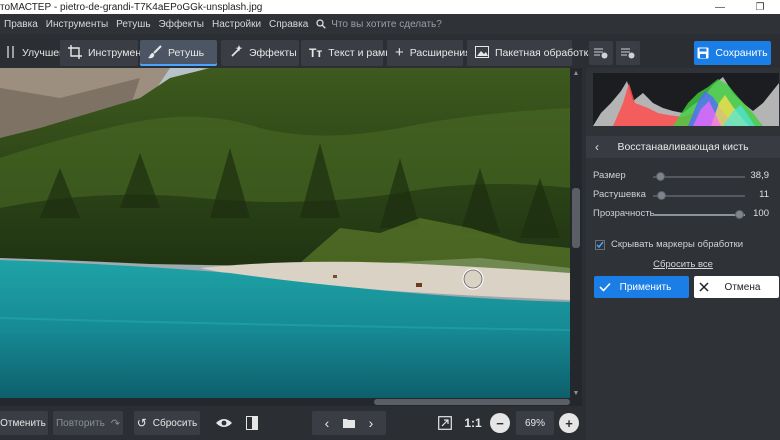 The width and height of the screenshot is (780, 440). I want to click on menu-item-retouch: Ретушь, so click(133, 24).